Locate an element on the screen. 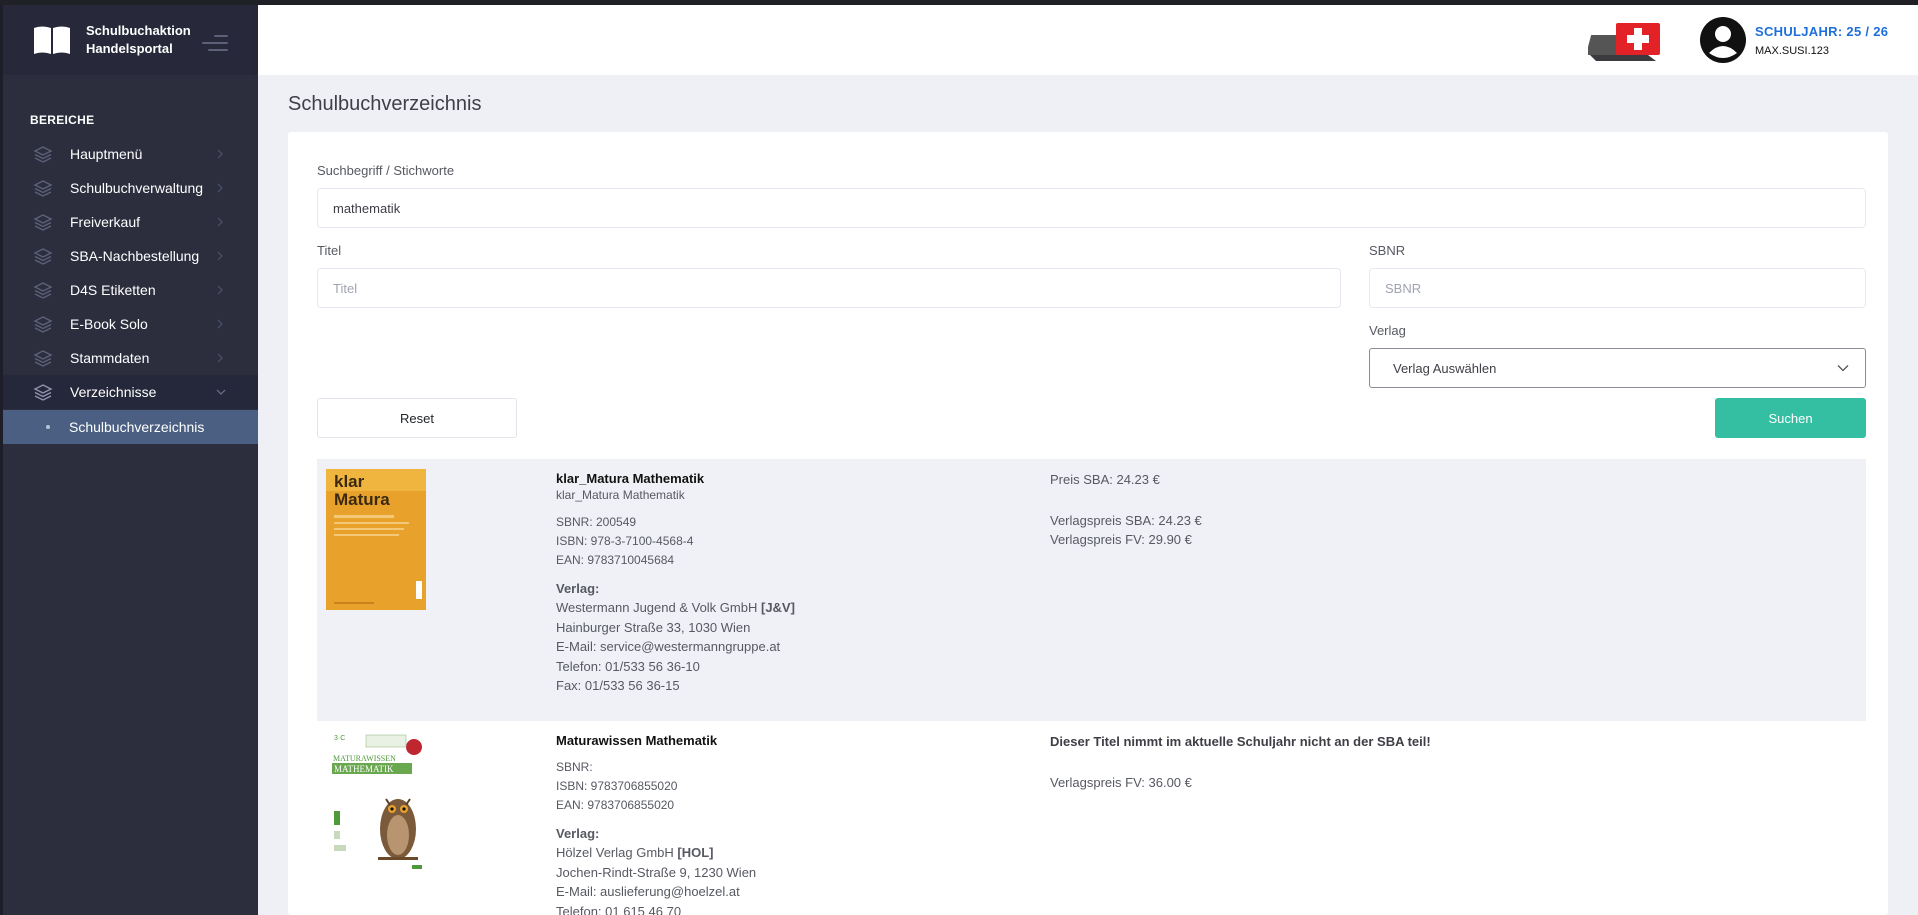 This screenshot has height=915, width=1918. price-publisher-fv: Verlagspreis FV: 36.00 € is located at coordinates (1121, 782).